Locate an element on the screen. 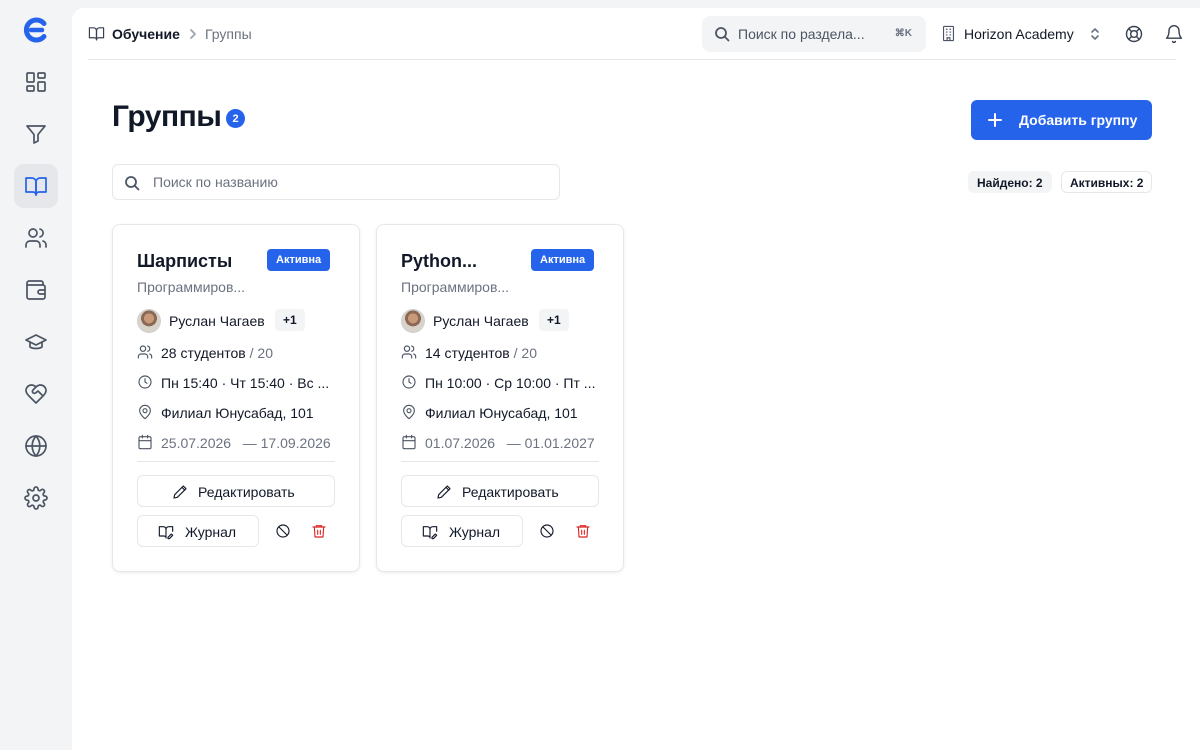  students-count: 28 студентов / 20 is located at coordinates (217, 353).